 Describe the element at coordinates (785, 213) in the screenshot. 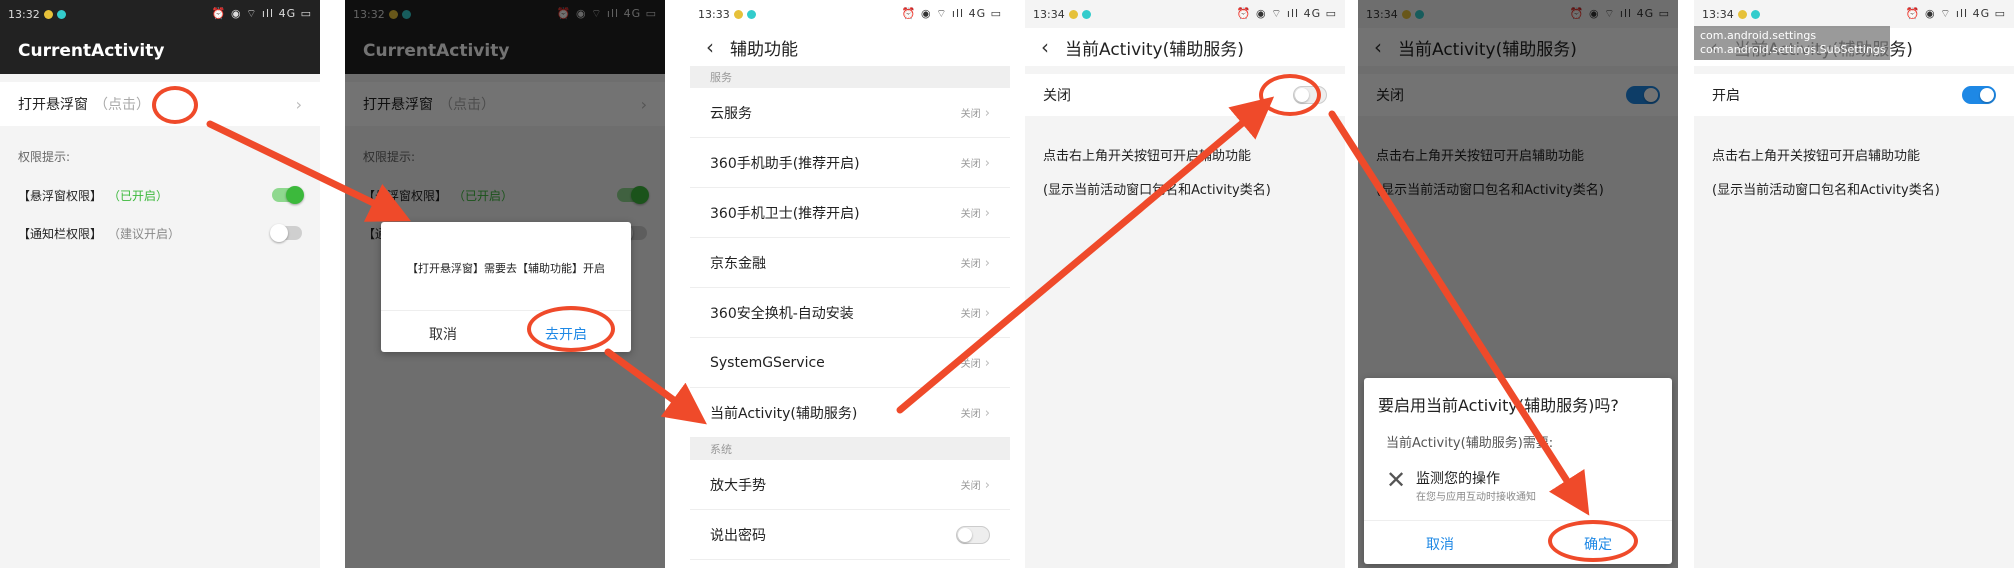

I see `item-label: 360手机卫士(推荐开启)` at that location.